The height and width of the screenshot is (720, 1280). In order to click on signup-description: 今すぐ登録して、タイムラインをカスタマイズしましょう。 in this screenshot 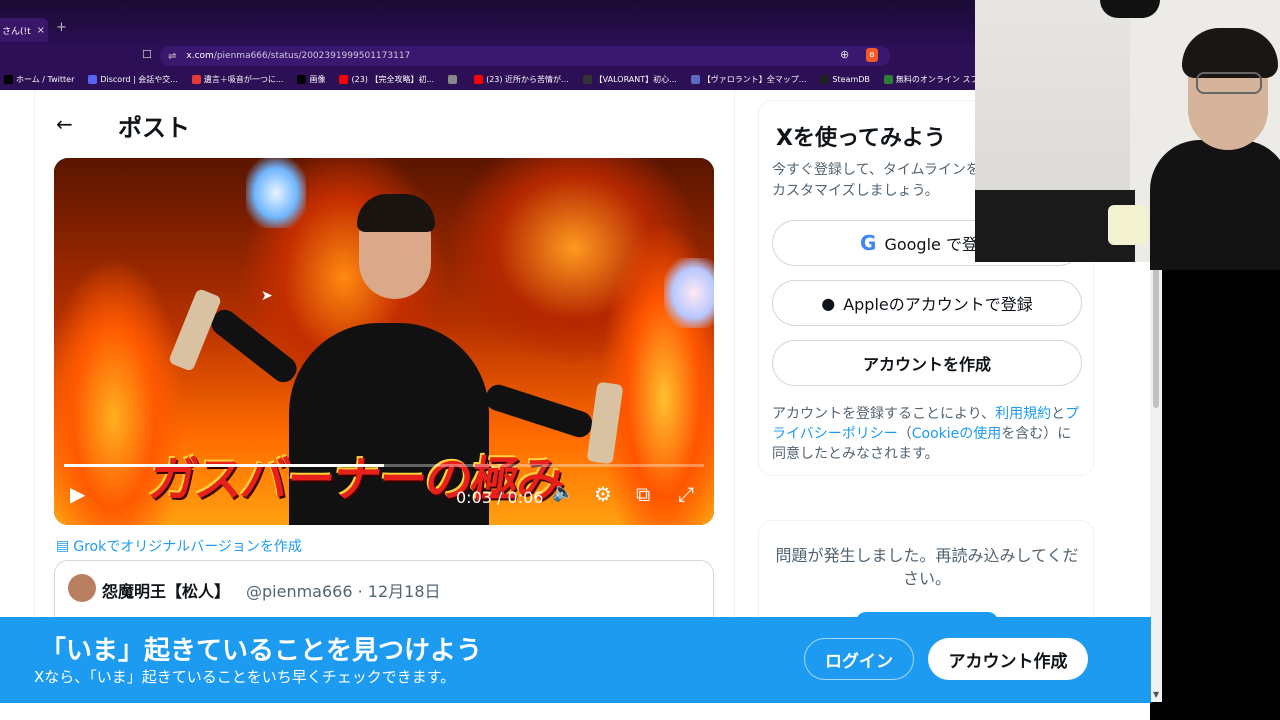, I will do `click(876, 180)`.